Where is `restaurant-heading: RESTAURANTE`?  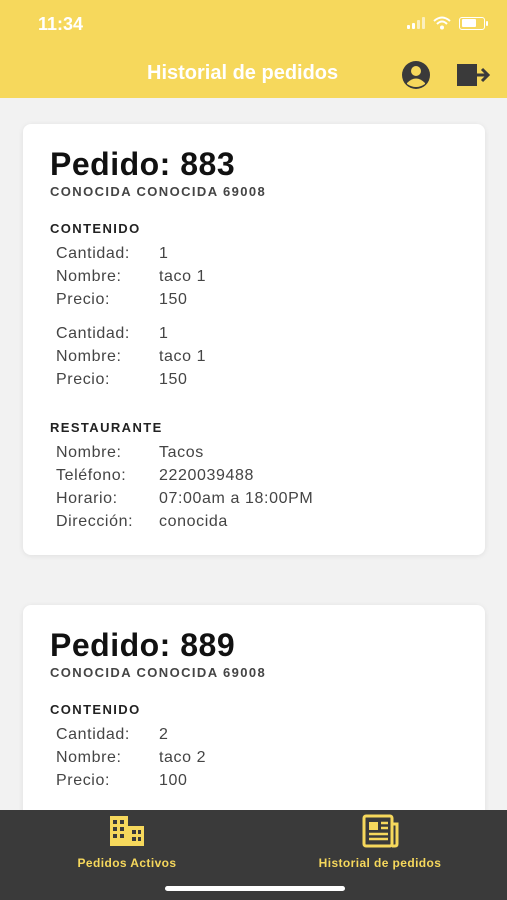
restaurant-heading: RESTAURANTE is located at coordinates (106, 427).